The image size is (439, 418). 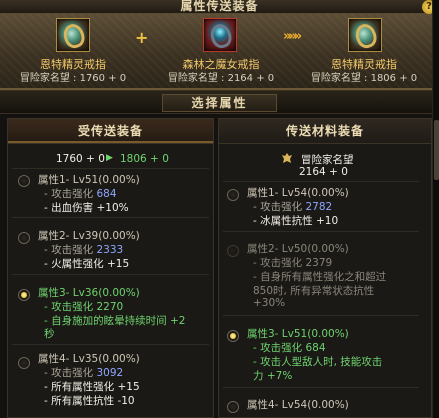 What do you see at coordinates (89, 180) in the screenshot?
I see `left-option-1-title: 属性1- Lv51(0.00%)` at bounding box center [89, 180].